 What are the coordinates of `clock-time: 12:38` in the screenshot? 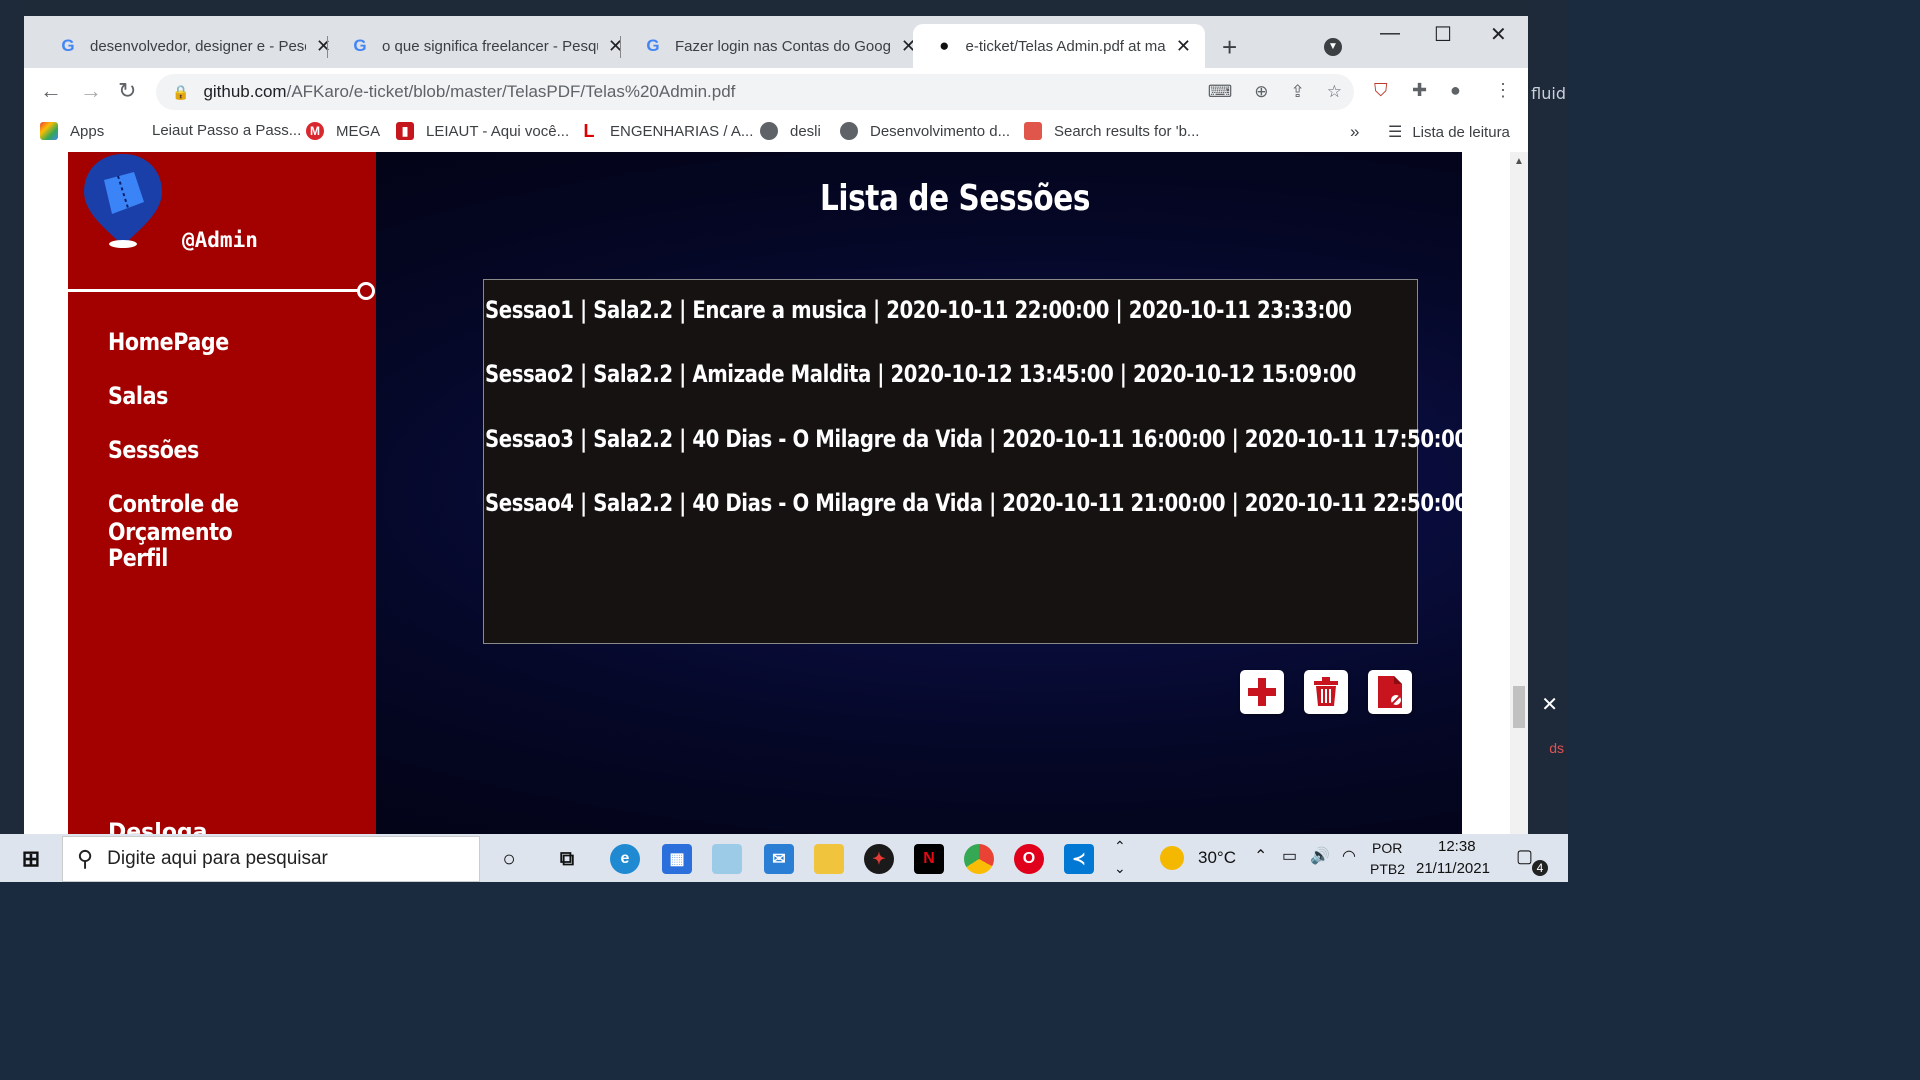 It's located at (1457, 846).